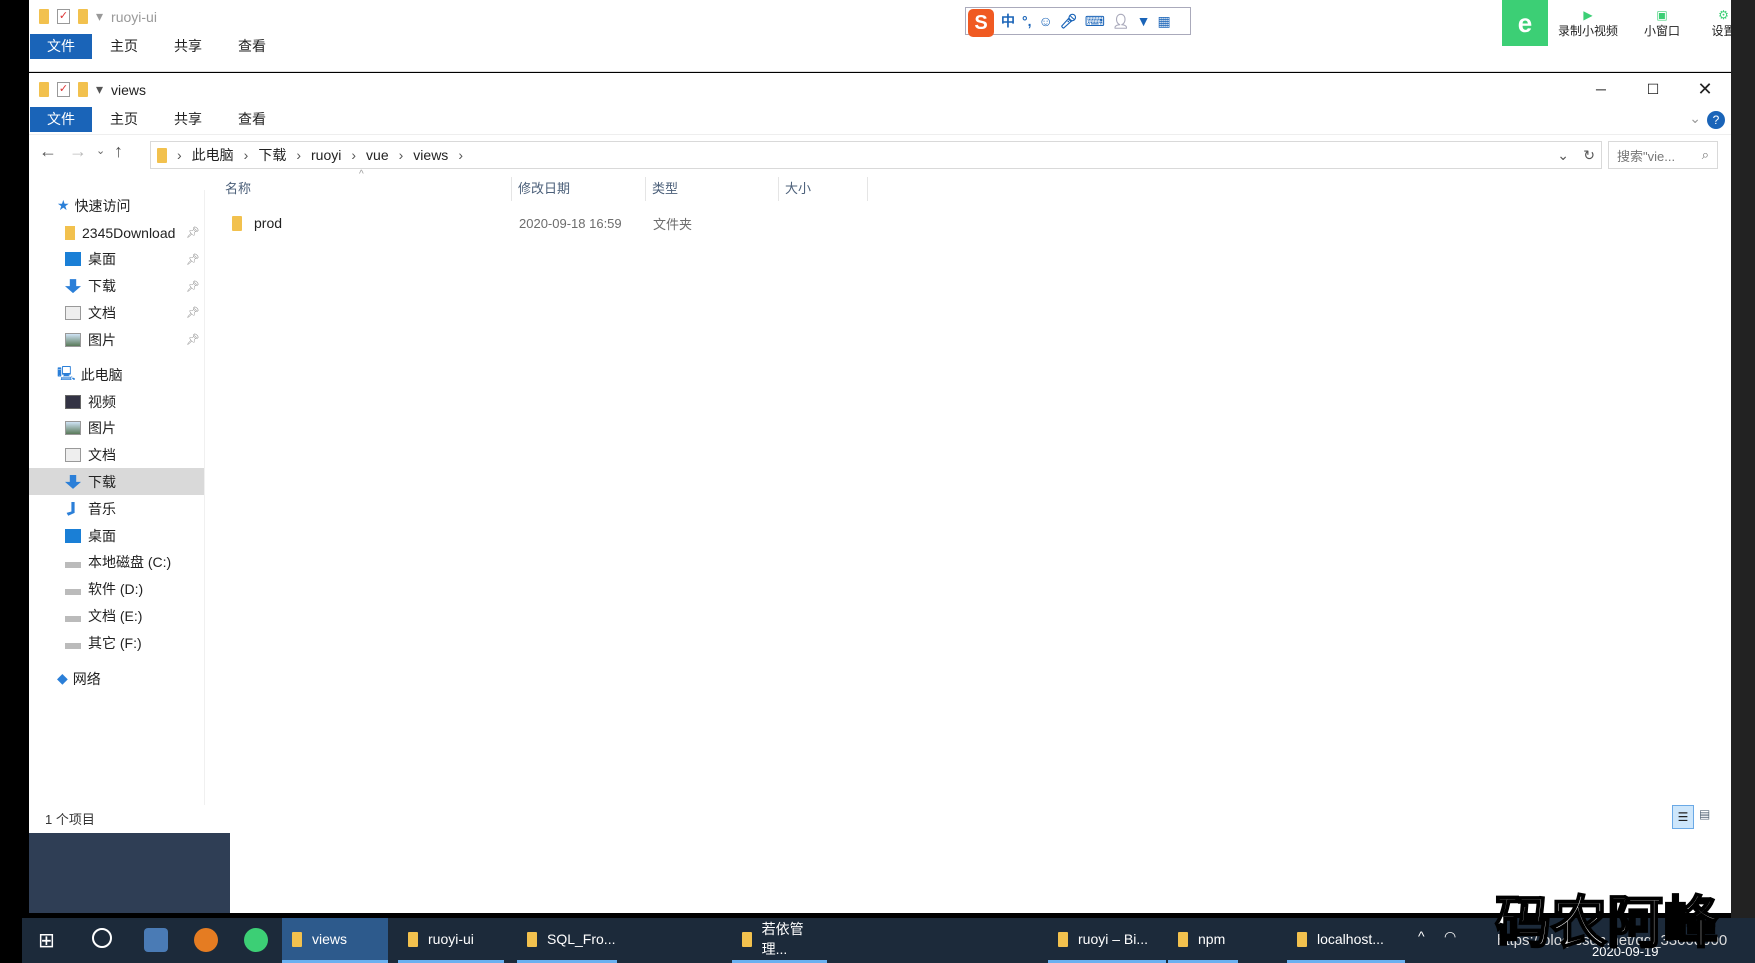  I want to click on sidebar-item: 下载, so click(116, 482).